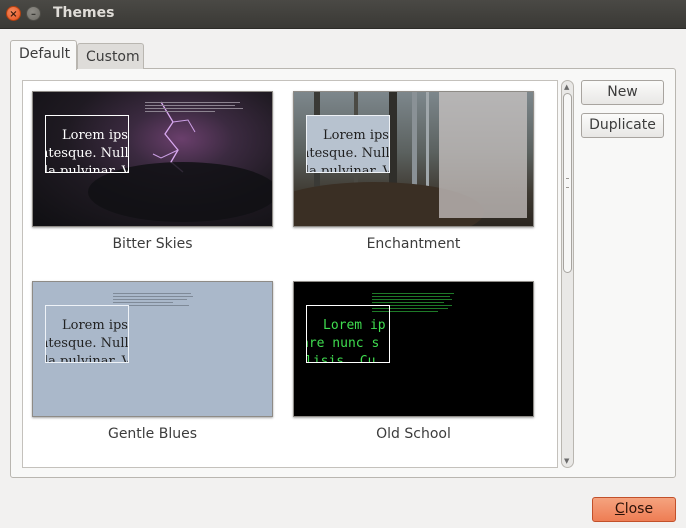 The width and height of the screenshot is (686, 528). What do you see at coordinates (619, 509) in the screenshot?
I see `close-mnemonic: C` at bounding box center [619, 509].